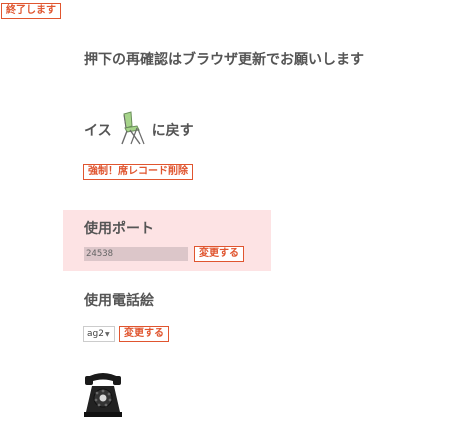 The image size is (450, 422). What do you see at coordinates (107, 334) in the screenshot?
I see `chevron-down-icon: ▼` at bounding box center [107, 334].